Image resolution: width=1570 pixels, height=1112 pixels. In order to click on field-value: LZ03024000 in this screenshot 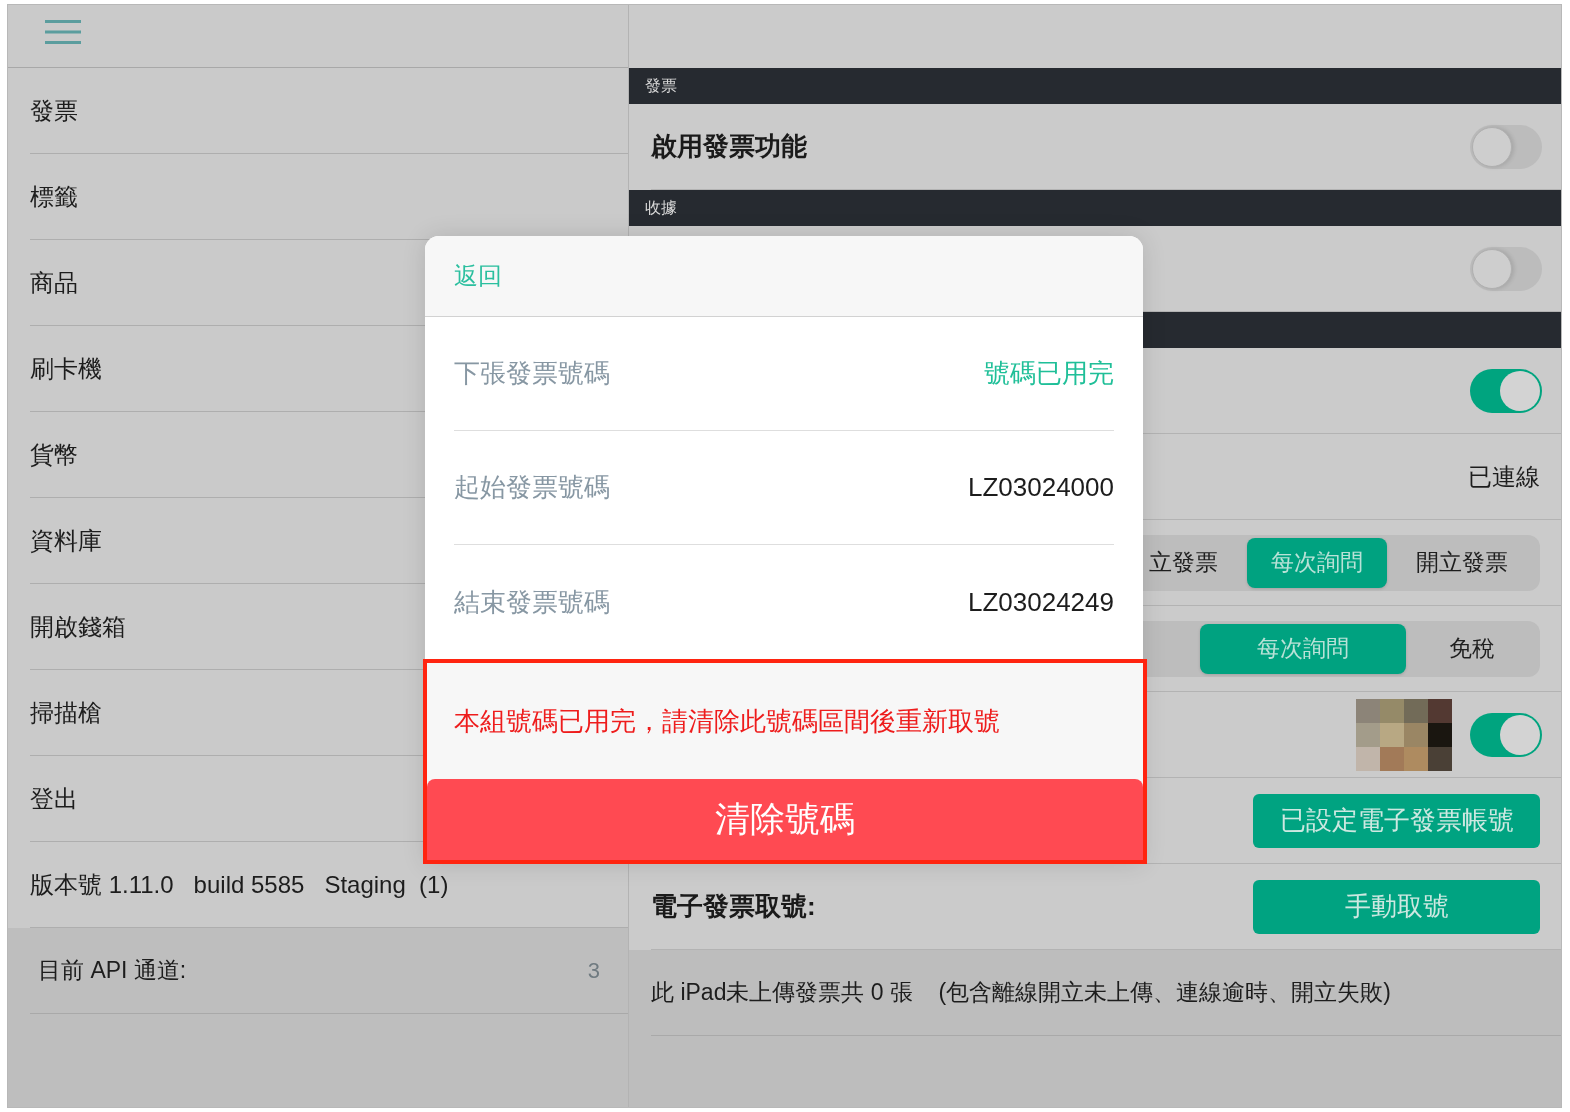, I will do `click(1040, 487)`.